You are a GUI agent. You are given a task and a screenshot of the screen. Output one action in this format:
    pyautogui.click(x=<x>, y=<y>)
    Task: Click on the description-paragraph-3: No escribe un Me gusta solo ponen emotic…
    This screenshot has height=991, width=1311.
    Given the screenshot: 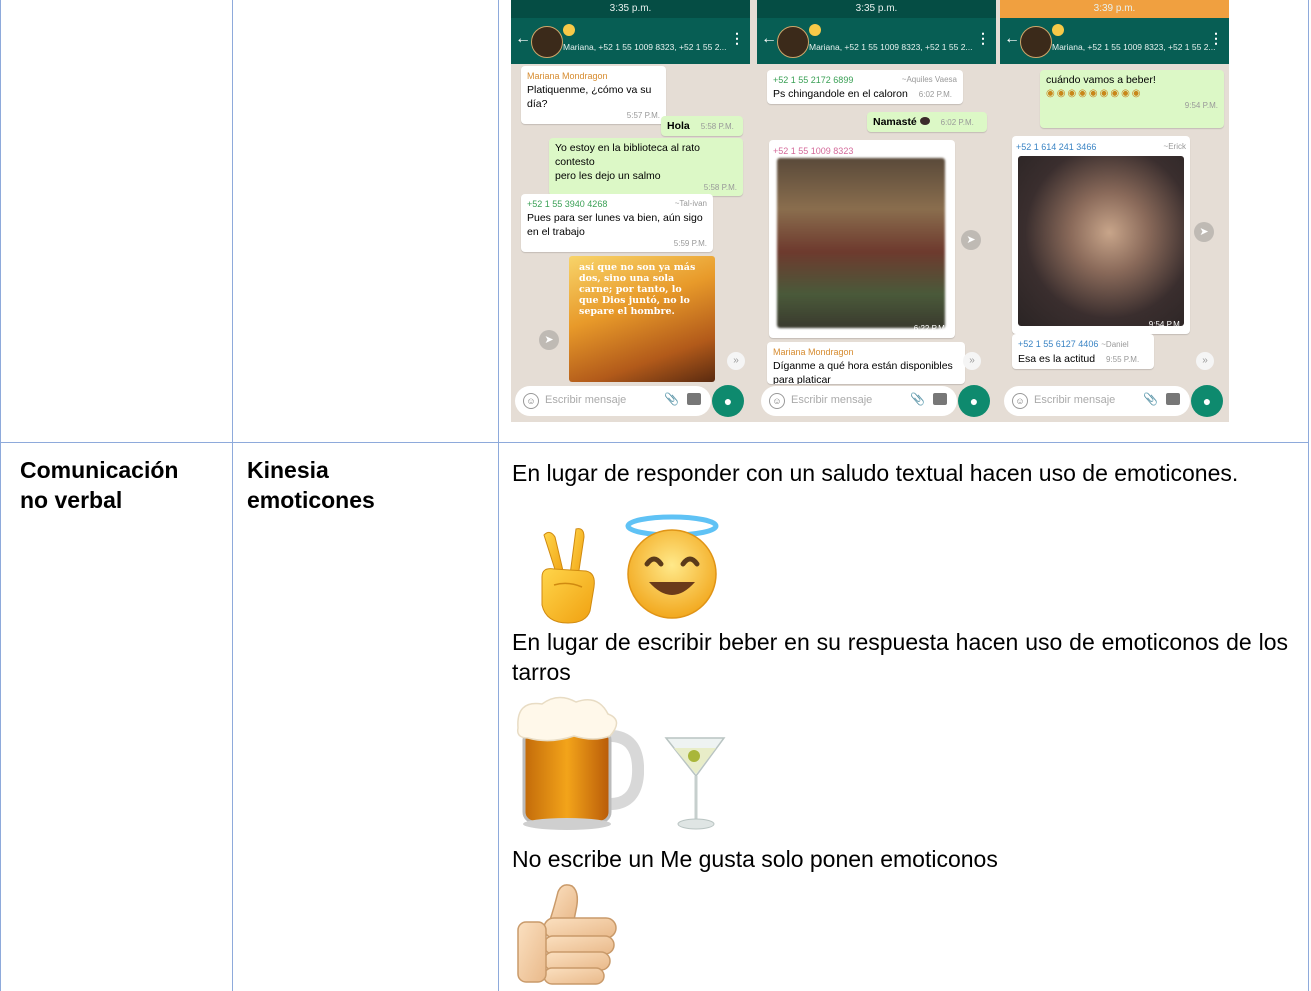 What is the action you would take?
    pyautogui.click(x=755, y=859)
    